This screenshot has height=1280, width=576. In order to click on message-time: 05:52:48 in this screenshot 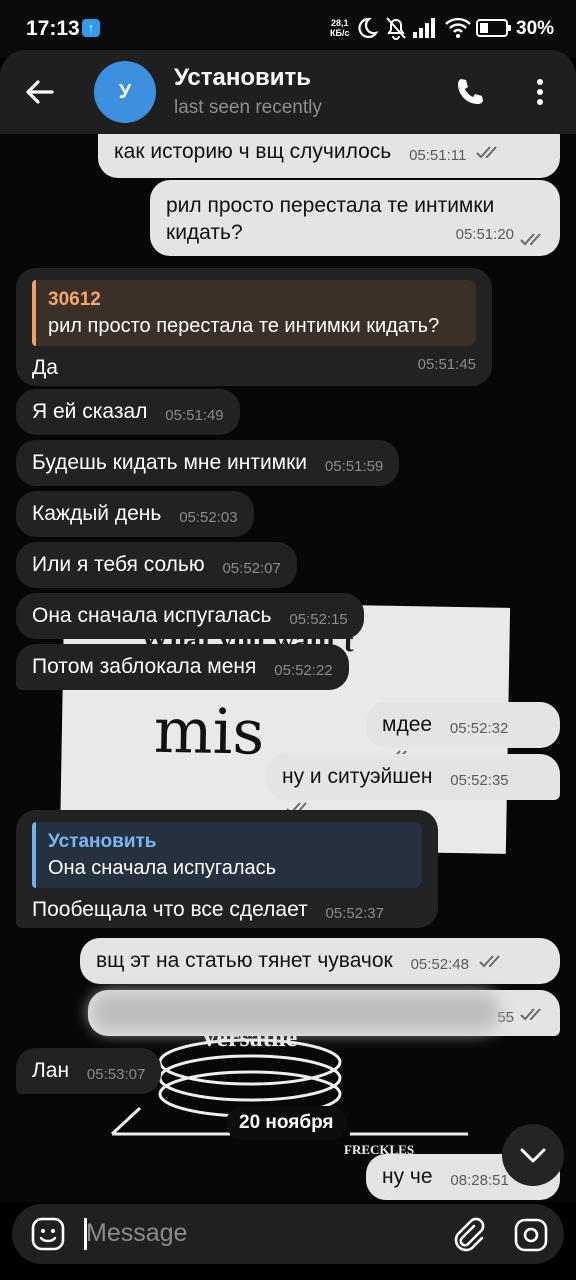, I will do `click(439, 964)`.